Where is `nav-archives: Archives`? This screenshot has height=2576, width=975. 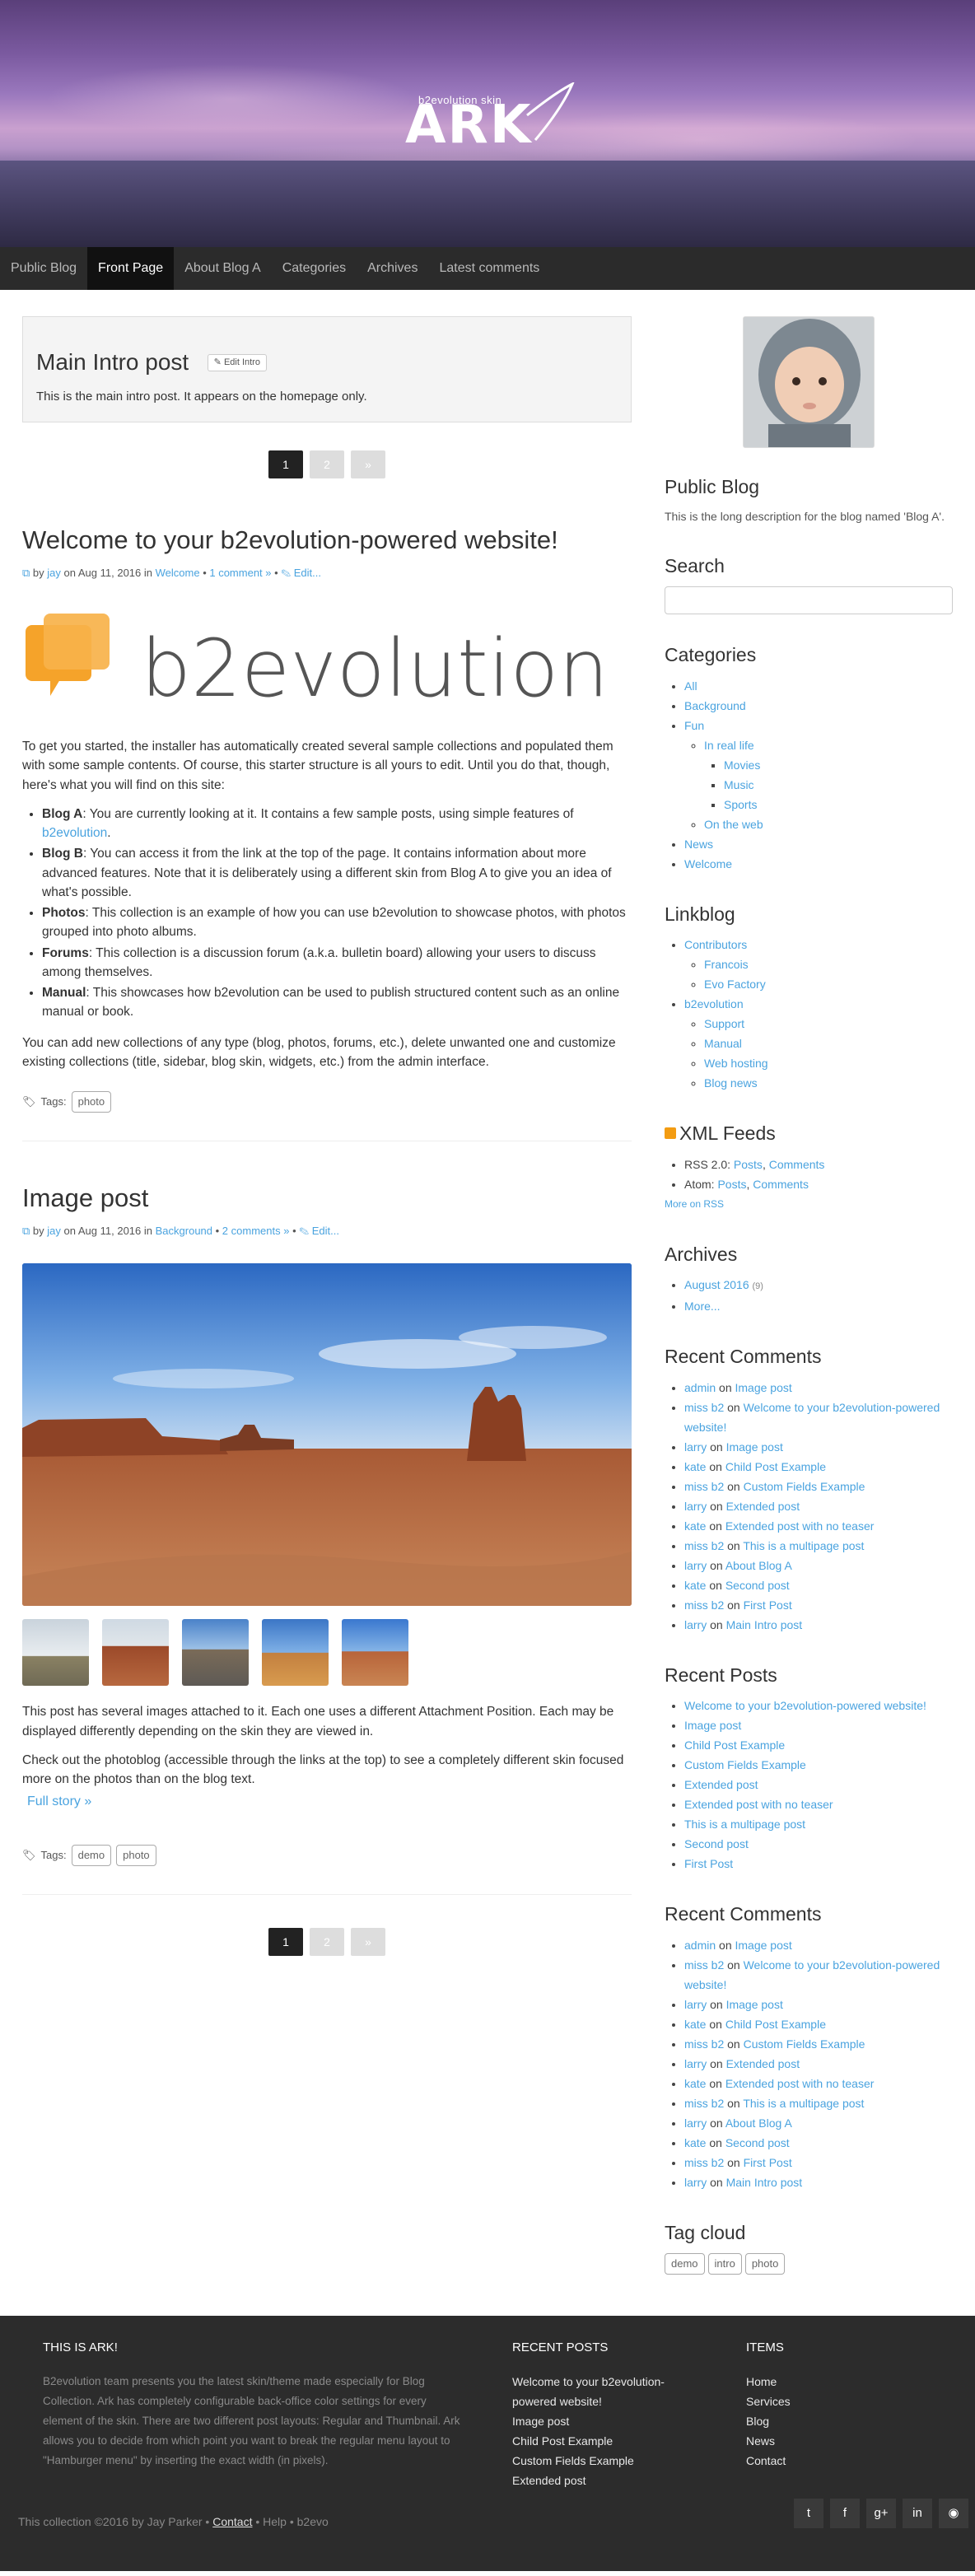 nav-archives: Archives is located at coordinates (392, 268).